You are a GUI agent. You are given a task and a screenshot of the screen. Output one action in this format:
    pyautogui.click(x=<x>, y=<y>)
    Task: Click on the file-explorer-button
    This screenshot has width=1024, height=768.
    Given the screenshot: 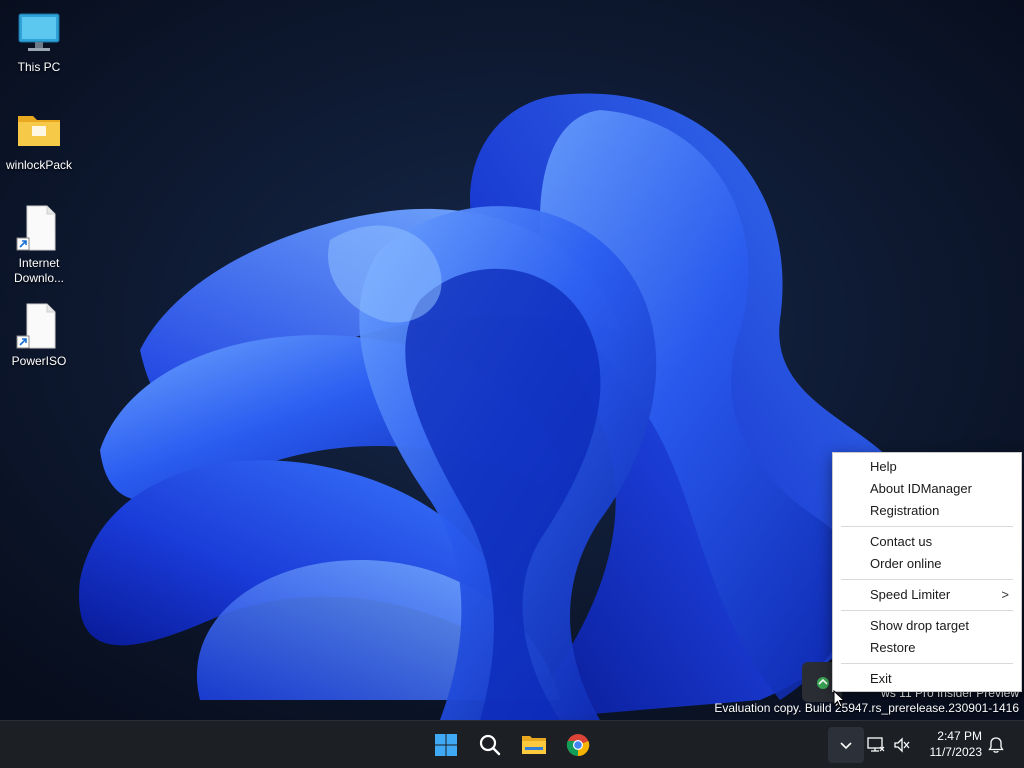 What is the action you would take?
    pyautogui.click(x=534, y=745)
    